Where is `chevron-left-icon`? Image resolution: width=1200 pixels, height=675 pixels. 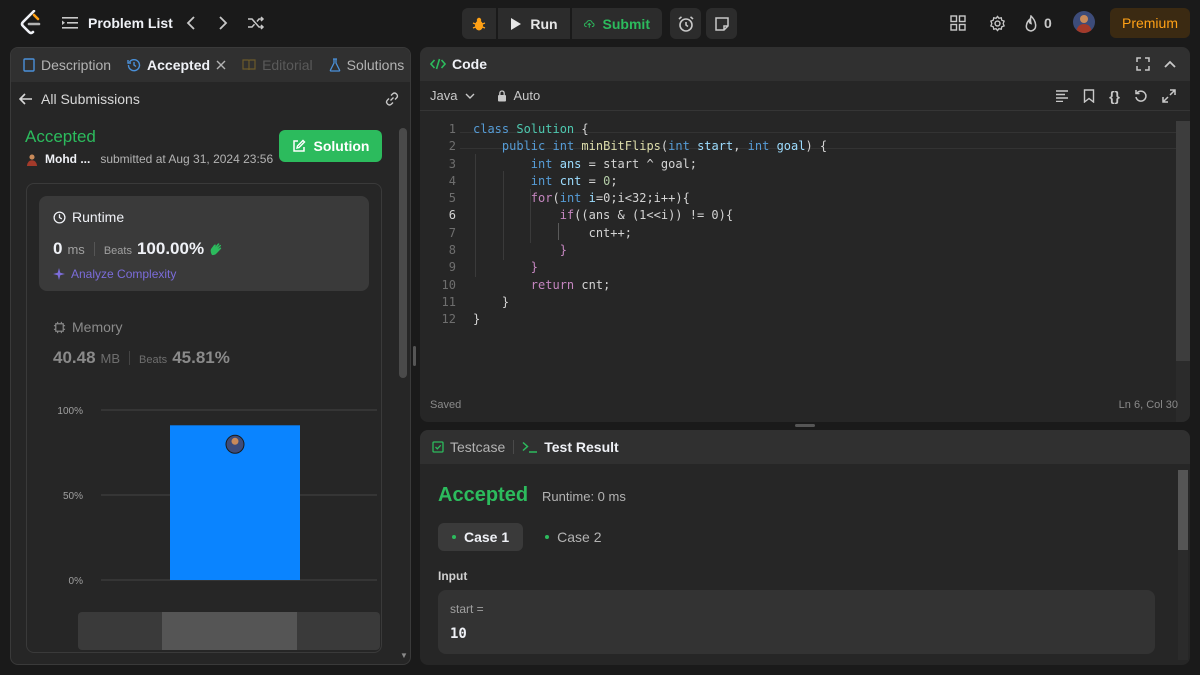 chevron-left-icon is located at coordinates (190, 23).